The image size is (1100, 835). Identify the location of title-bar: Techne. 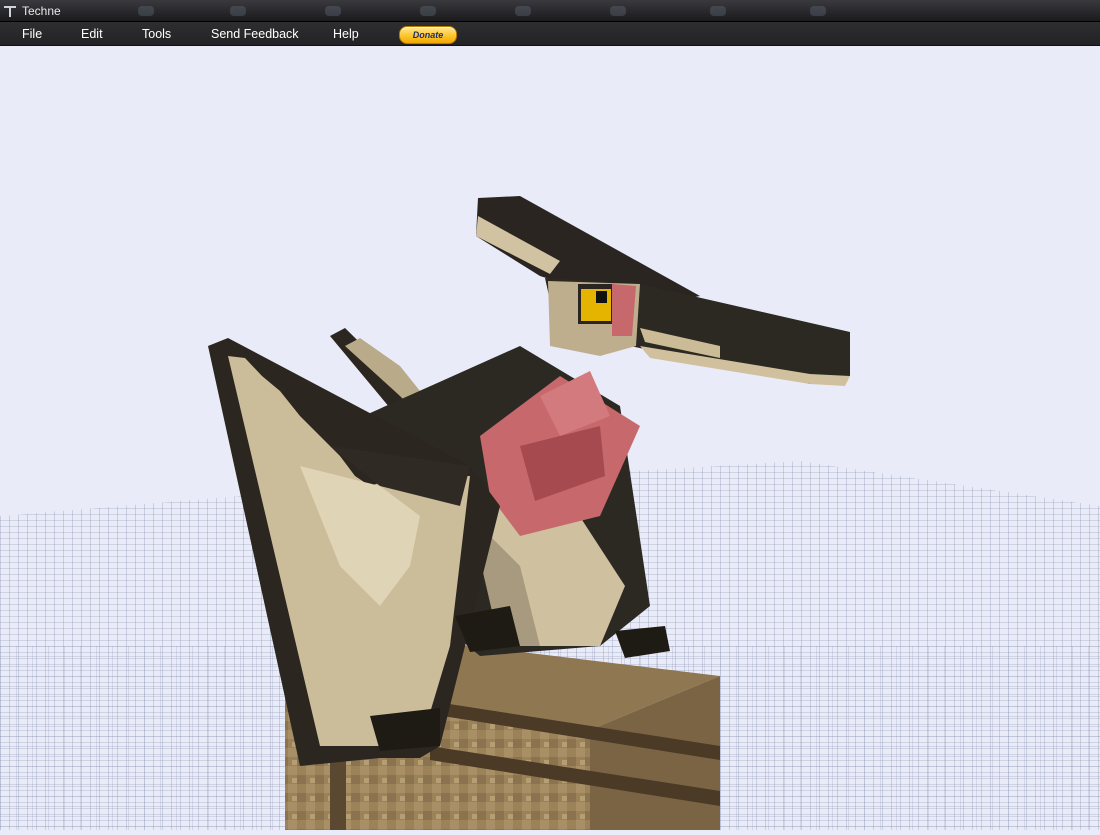
(550, 11).